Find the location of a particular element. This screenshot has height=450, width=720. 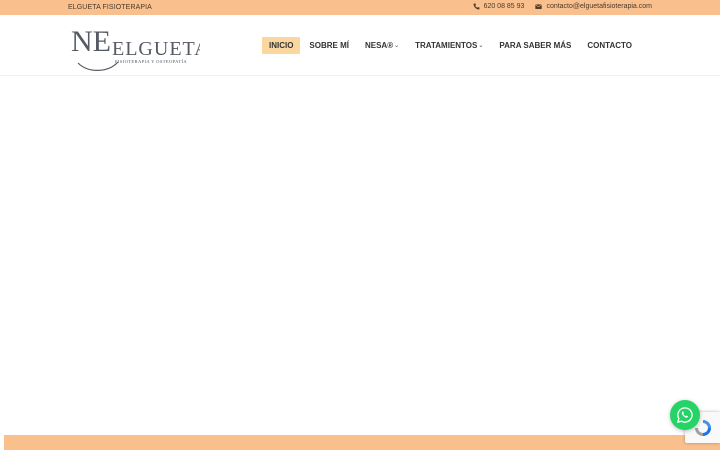

nav-item-tratamientos: TRATAMIENTOS ⌄ is located at coordinates (449, 45).